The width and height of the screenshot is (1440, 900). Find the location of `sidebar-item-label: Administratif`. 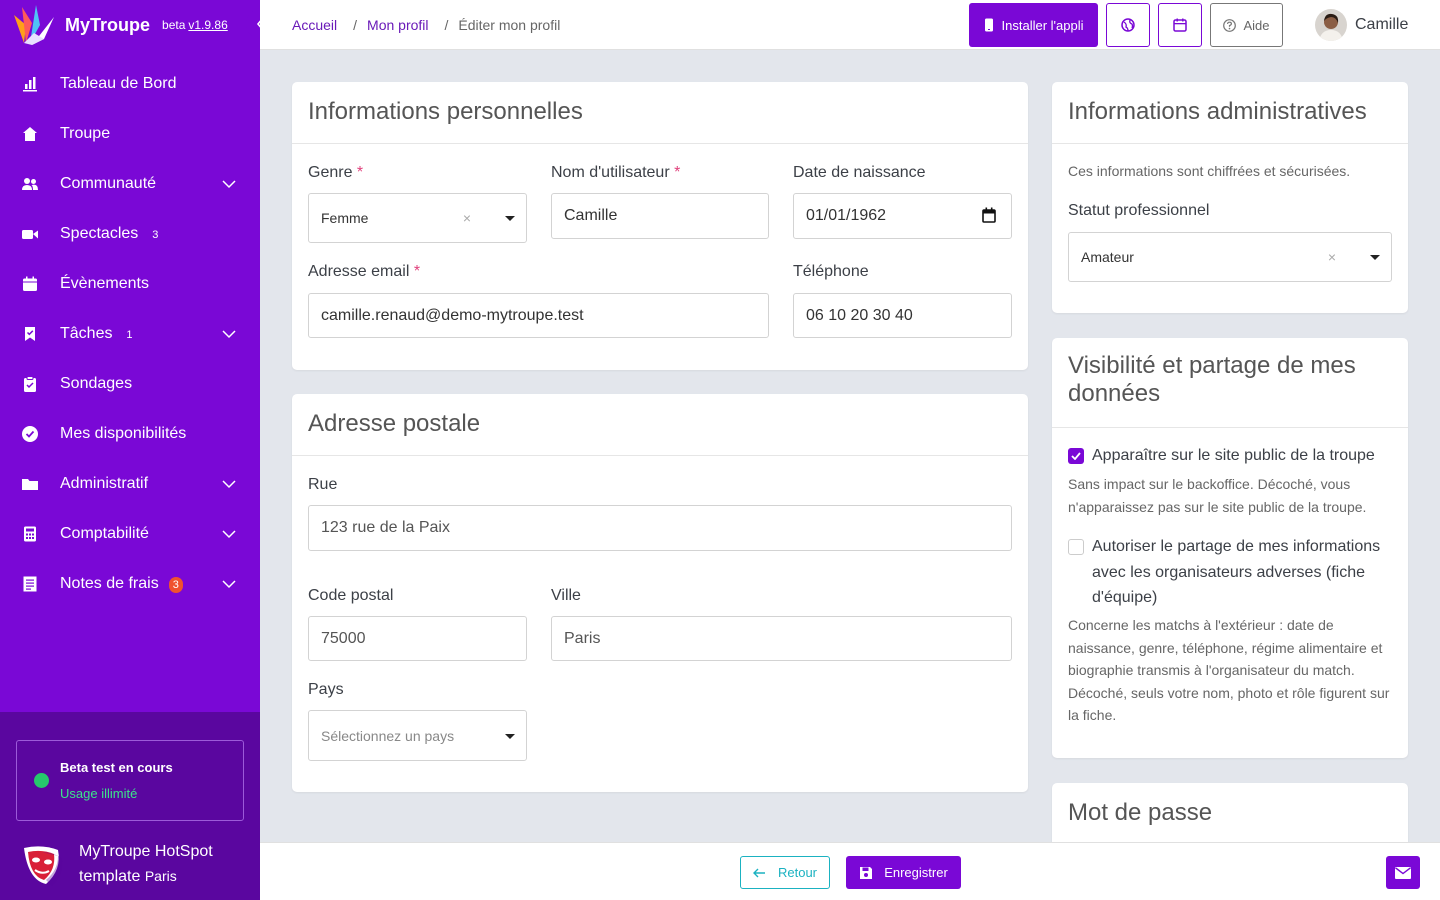

sidebar-item-label: Administratif is located at coordinates (104, 483).